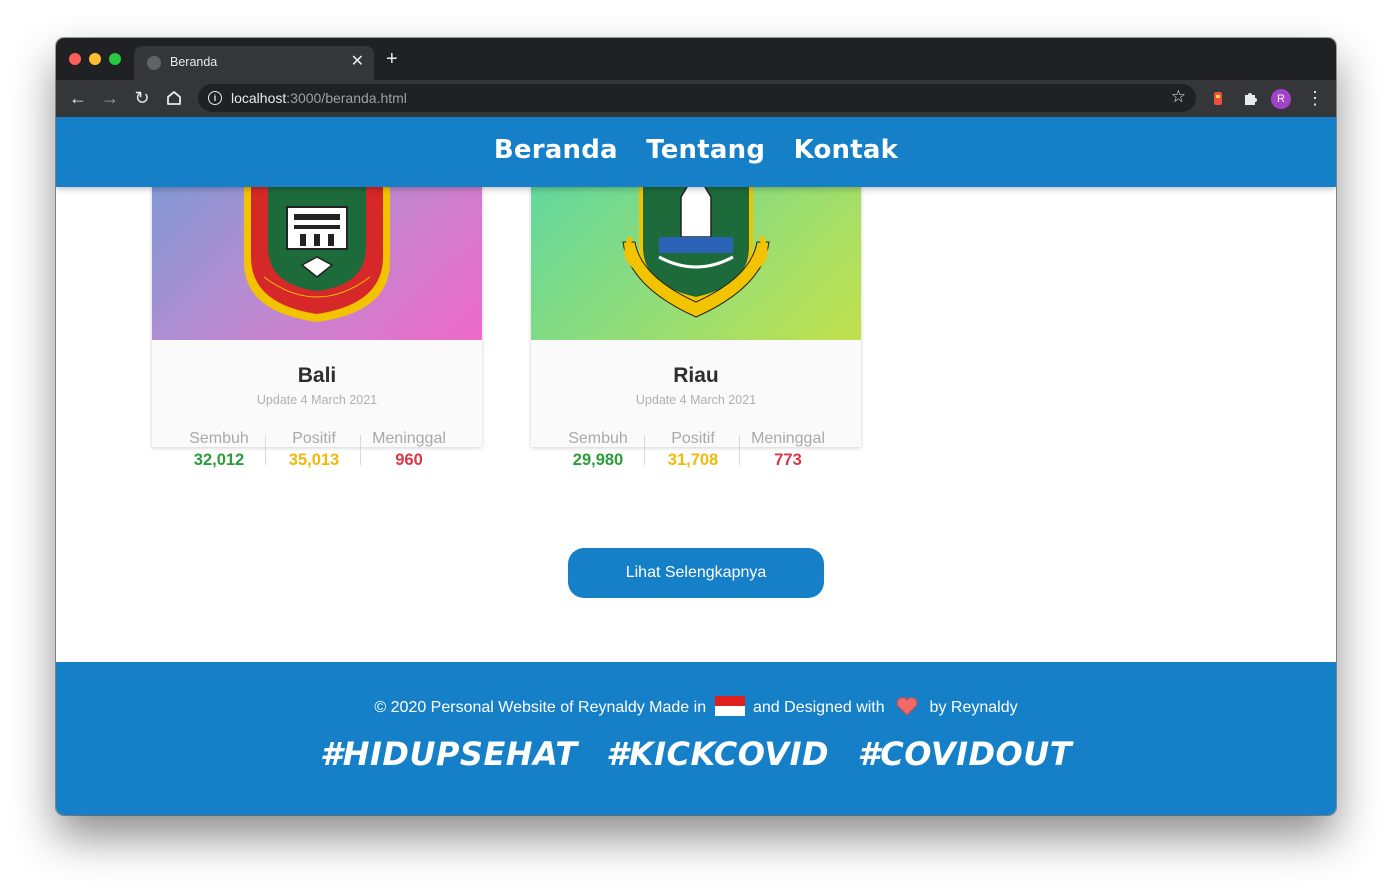  Describe the element at coordinates (357, 62) in the screenshot. I see `close-tab-icon: ✕` at that location.